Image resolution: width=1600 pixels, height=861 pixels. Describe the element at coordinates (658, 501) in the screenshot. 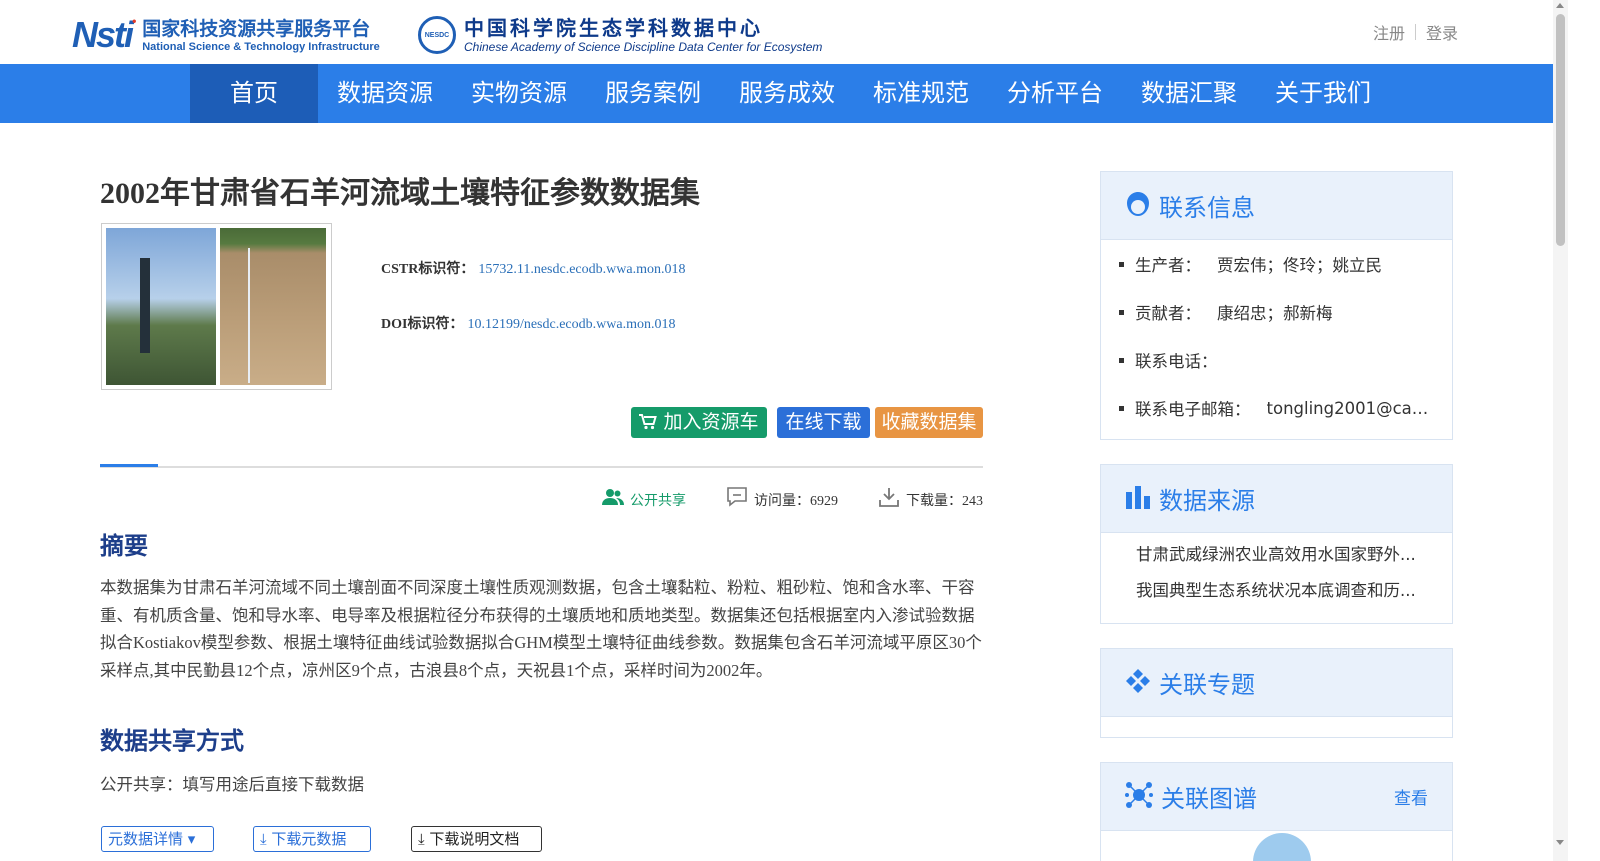

I see `share-status-label: 公开共享` at that location.